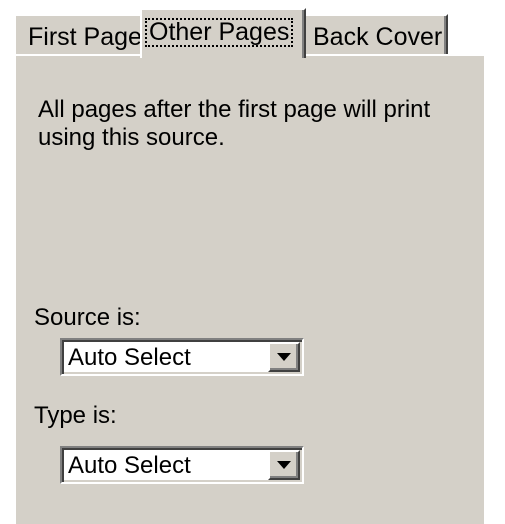  What do you see at coordinates (75, 415) in the screenshot?
I see `type-label: Type is:` at bounding box center [75, 415].